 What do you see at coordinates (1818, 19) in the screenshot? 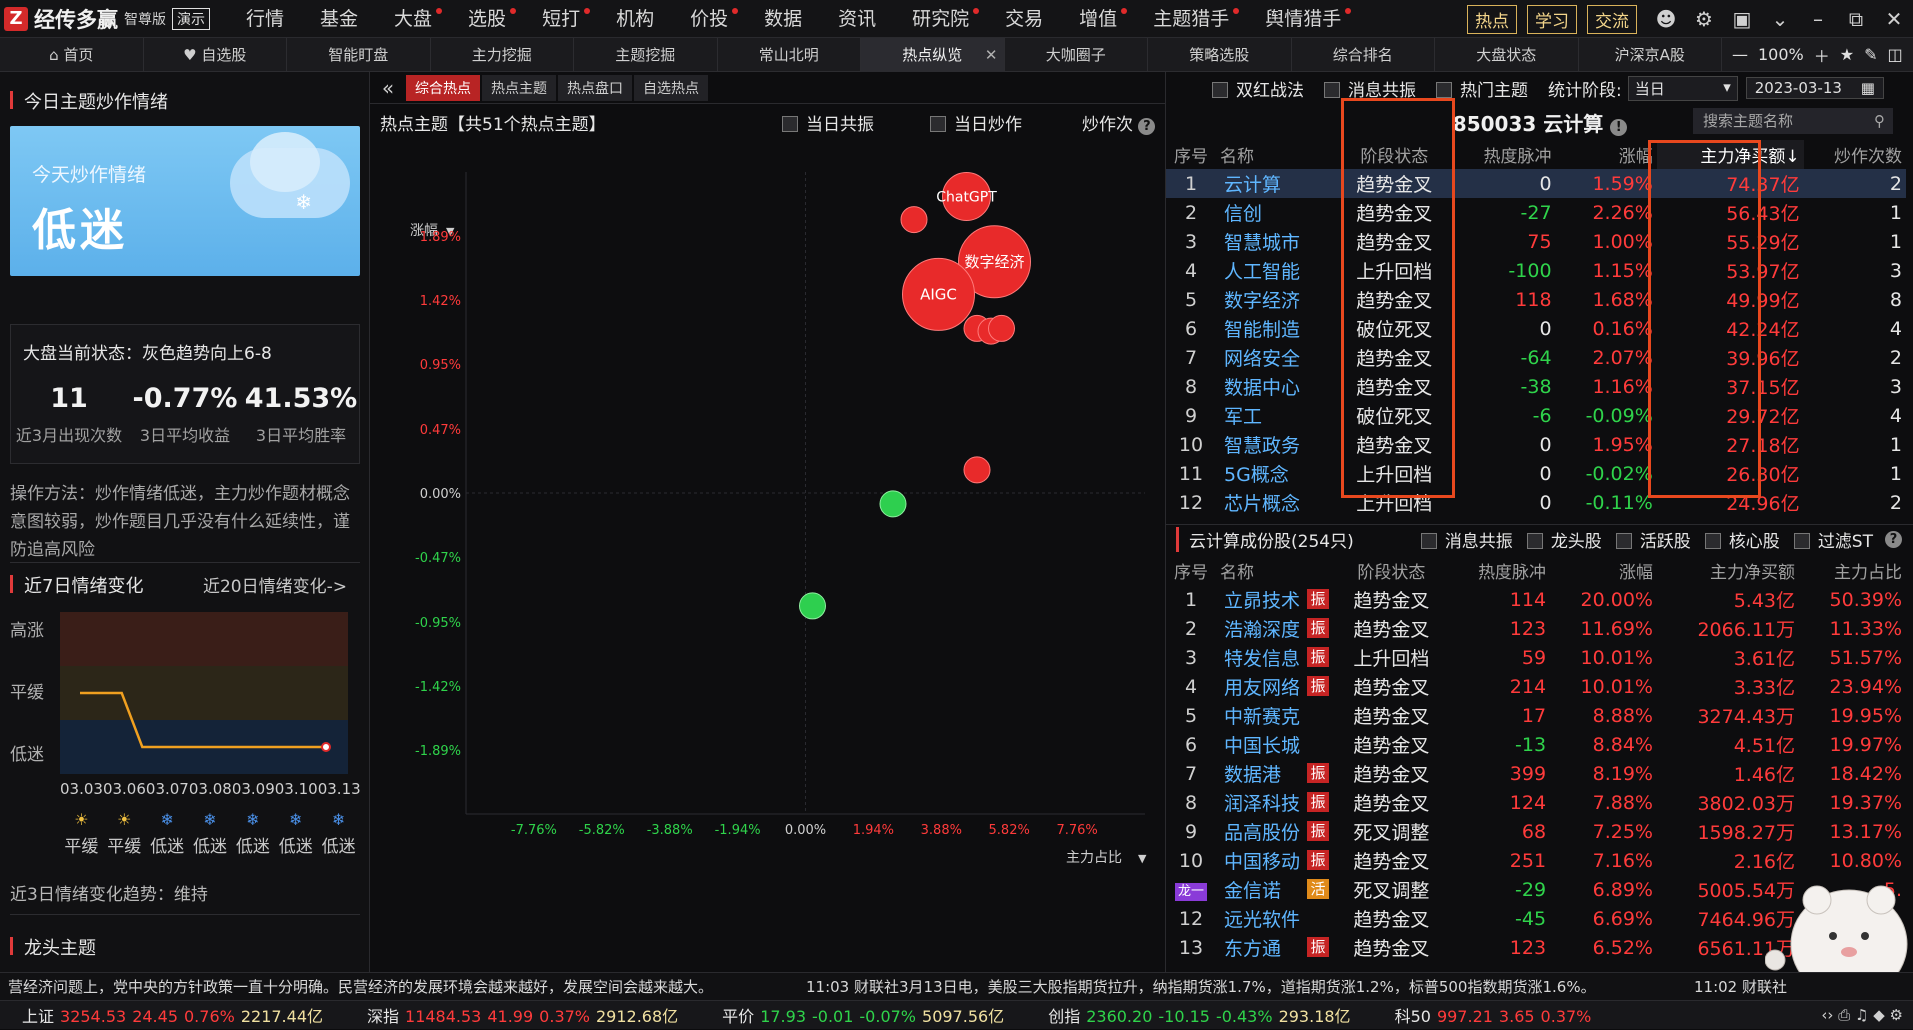
I see `minimize-icon: –` at bounding box center [1818, 19].